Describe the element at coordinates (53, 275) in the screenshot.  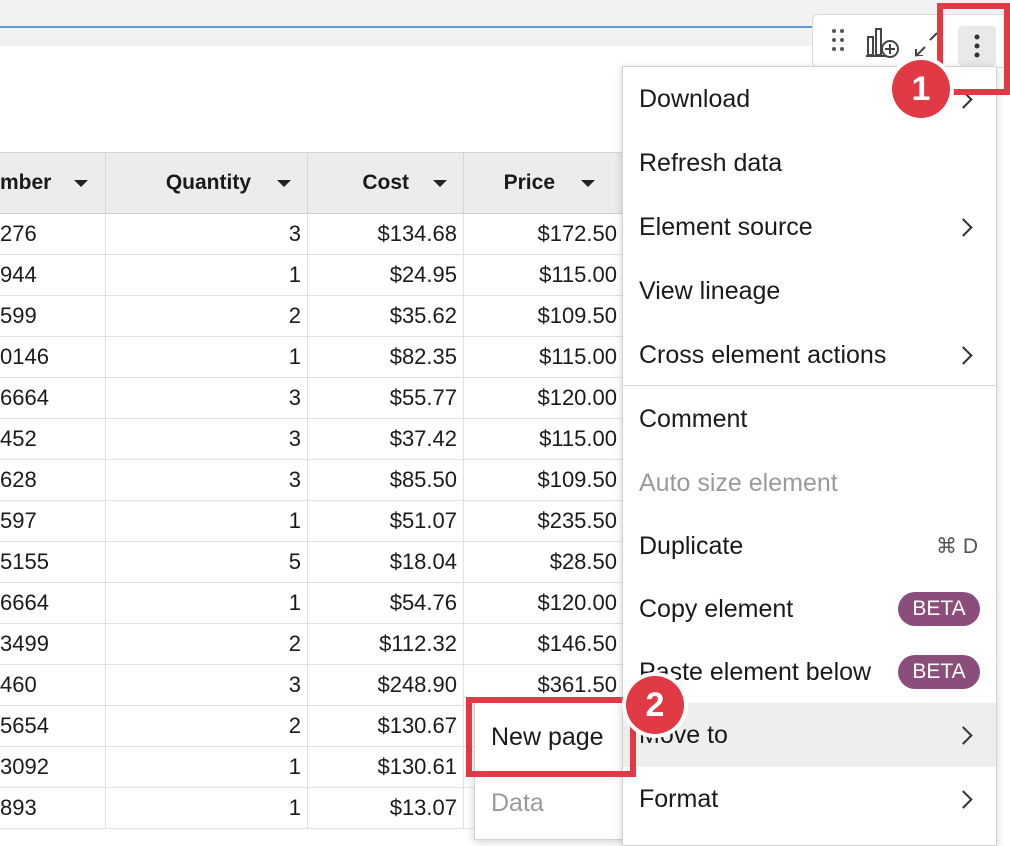
I see `table-cell: 944` at that location.